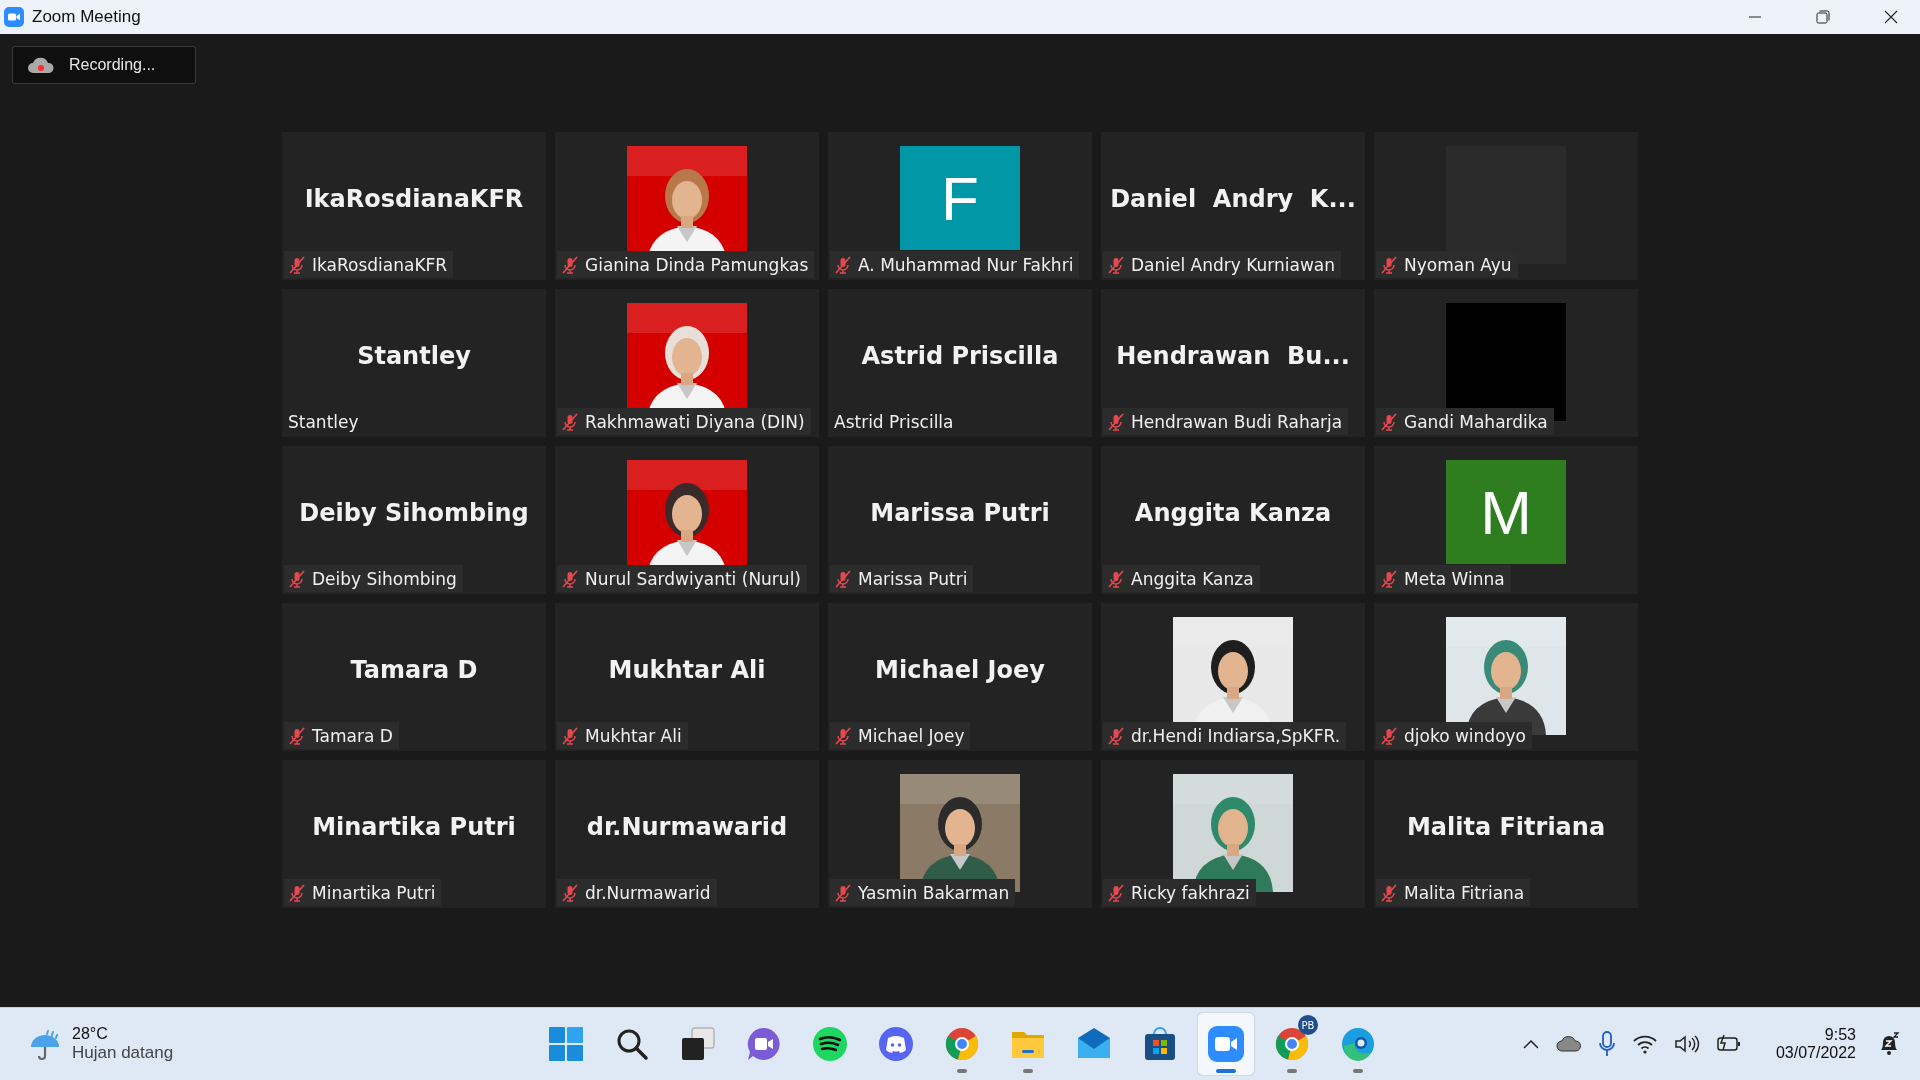  What do you see at coordinates (1840, 1035) in the screenshot?
I see `clock-time: 9:53` at bounding box center [1840, 1035].